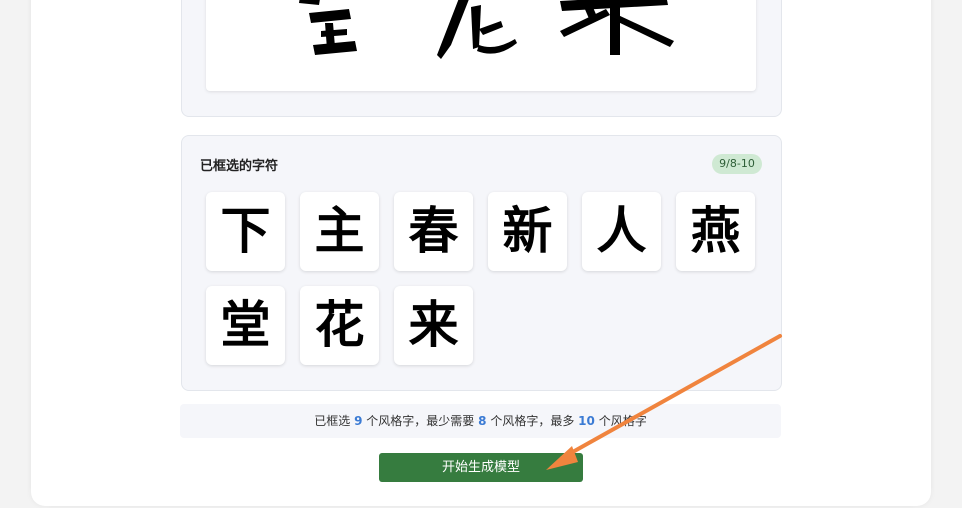 This screenshot has width=962, height=508. I want to click on char-glyph-text: 春, so click(434, 230).